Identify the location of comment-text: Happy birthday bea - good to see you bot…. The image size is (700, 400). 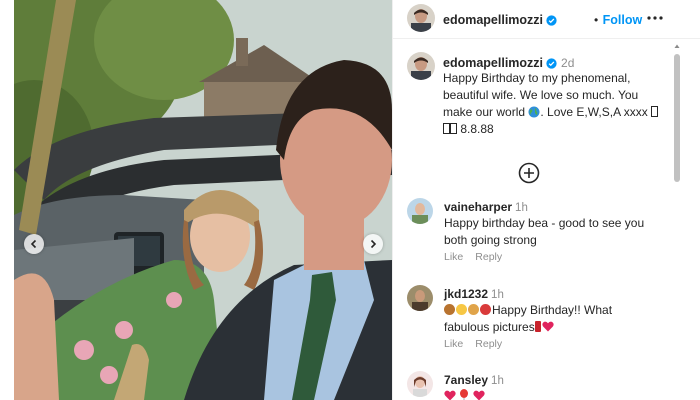
(544, 231).